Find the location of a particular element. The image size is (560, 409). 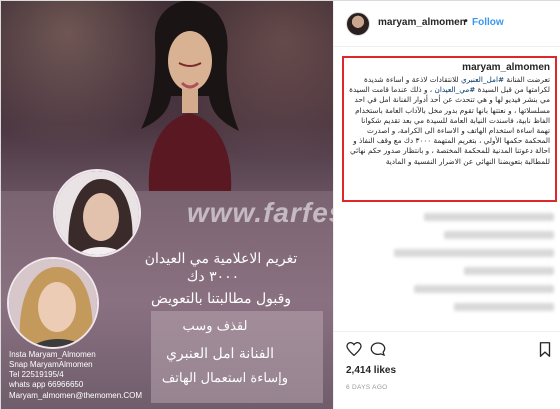

heart-icon is located at coordinates (354, 349).